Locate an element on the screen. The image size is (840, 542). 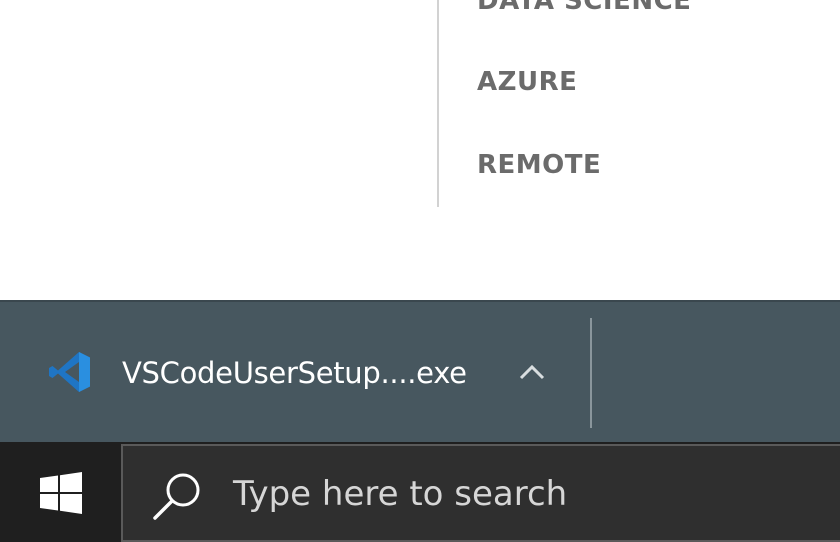
nav-item-data-science: DATA SCIENCE is located at coordinates (584, 8).